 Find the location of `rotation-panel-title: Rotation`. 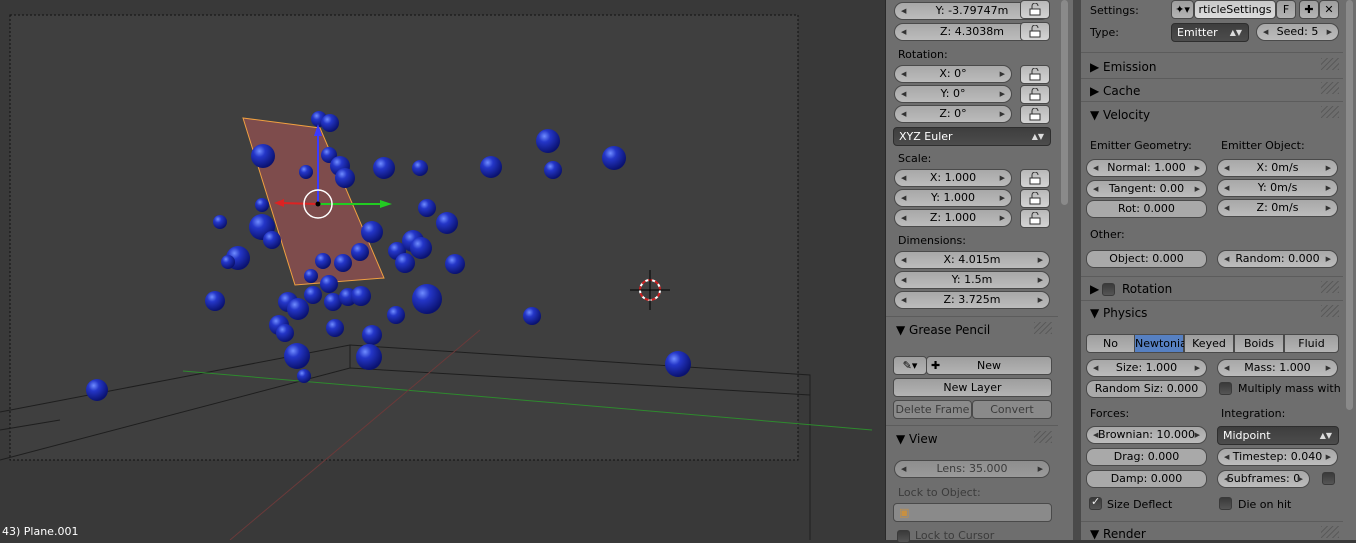

rotation-panel-title: Rotation is located at coordinates (1147, 289).